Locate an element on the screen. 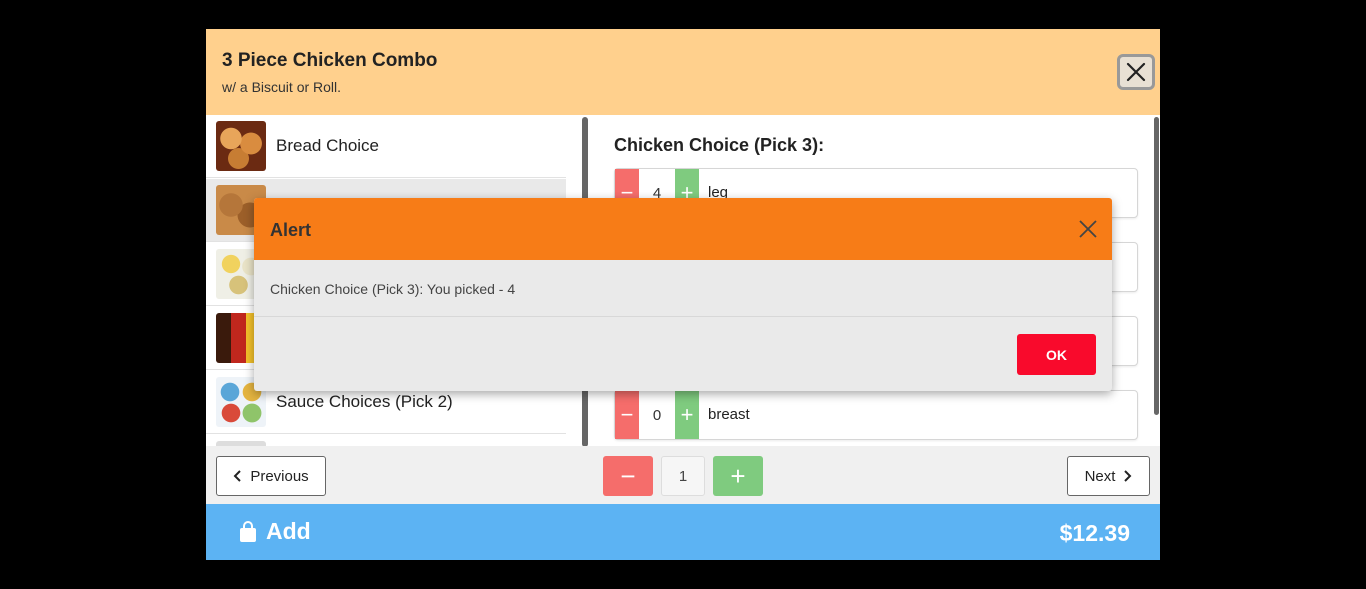 This screenshot has width=1366, height=589. alert-close-button is located at coordinates (1088, 229).